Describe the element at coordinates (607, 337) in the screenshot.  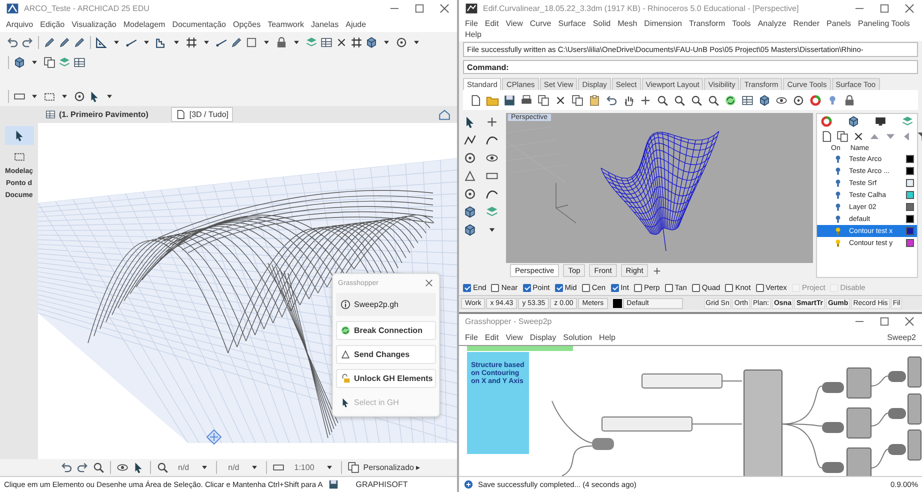
I see `menu-item: Help` at that location.